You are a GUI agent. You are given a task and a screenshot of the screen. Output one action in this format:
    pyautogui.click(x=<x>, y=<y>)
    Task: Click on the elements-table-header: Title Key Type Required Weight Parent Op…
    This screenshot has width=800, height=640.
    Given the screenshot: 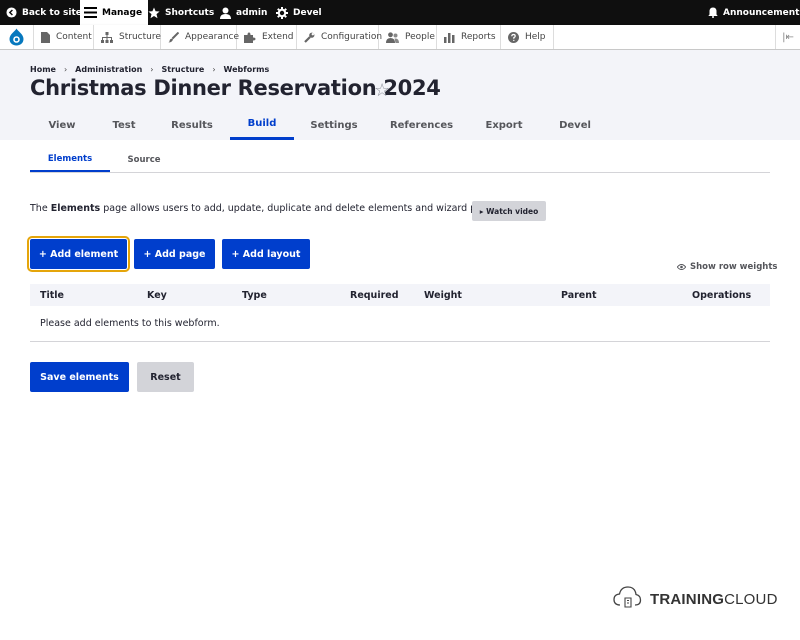 What is the action you would take?
    pyautogui.click(x=400, y=295)
    